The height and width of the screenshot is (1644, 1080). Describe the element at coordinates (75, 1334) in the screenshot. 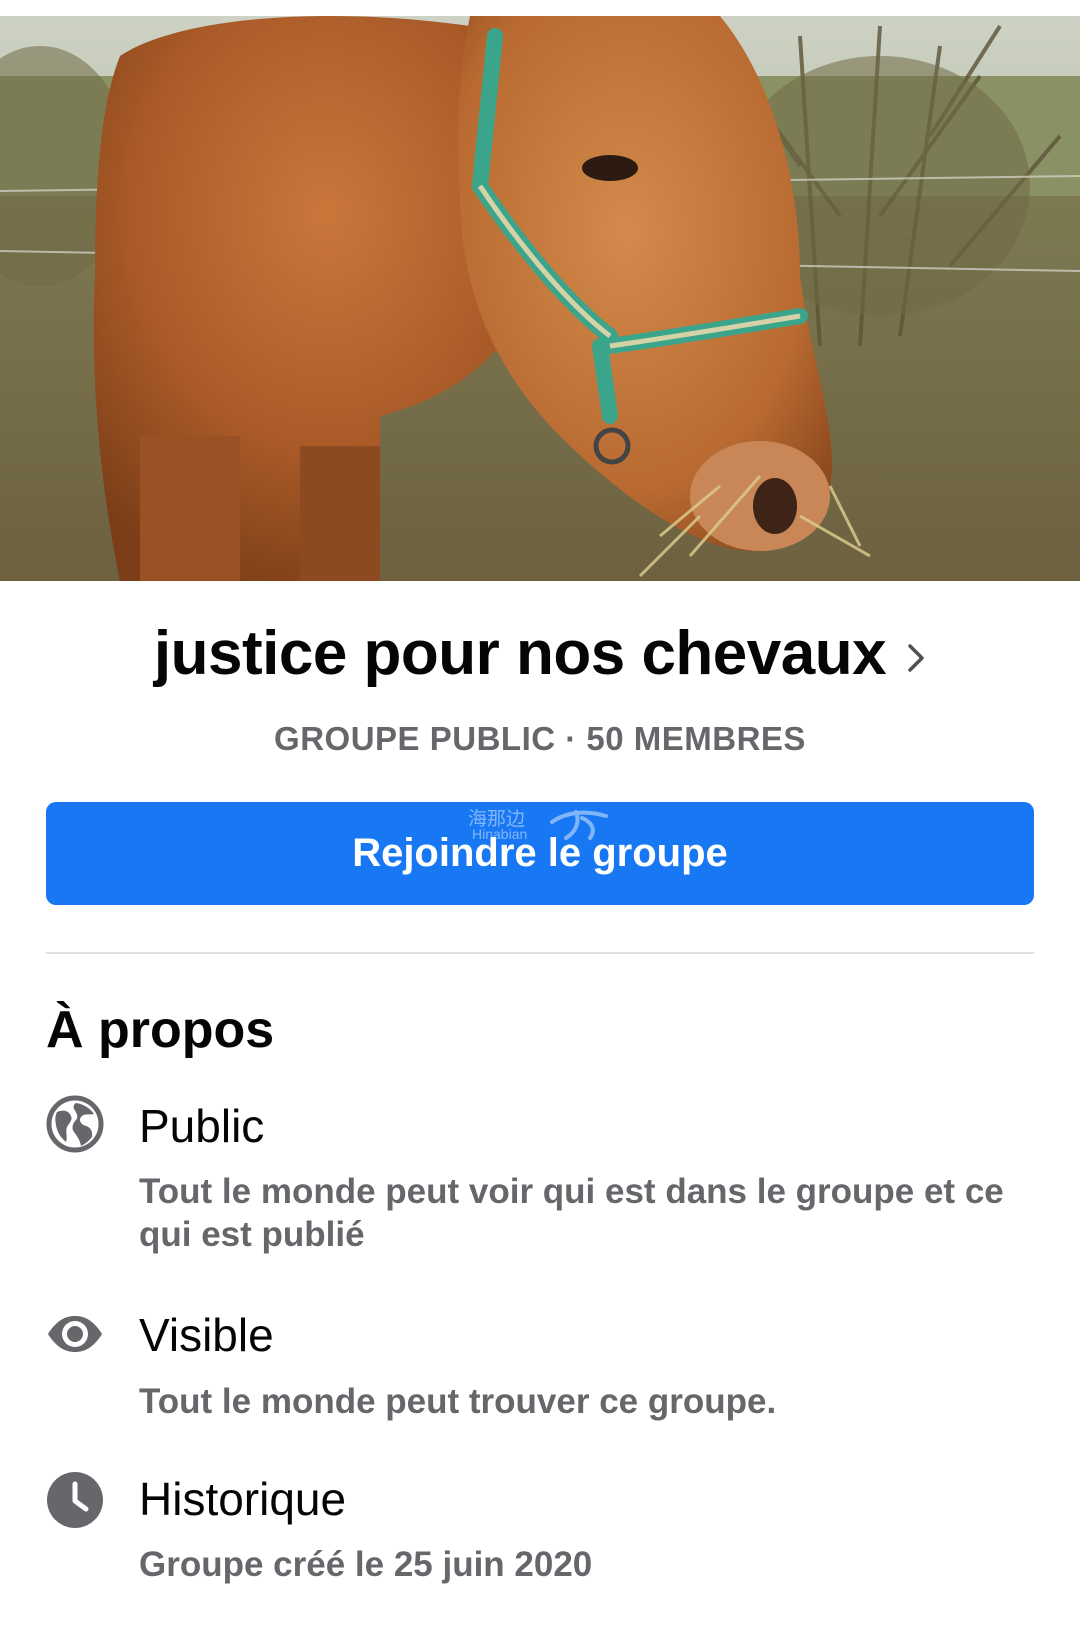

I see `eye-icon` at that location.